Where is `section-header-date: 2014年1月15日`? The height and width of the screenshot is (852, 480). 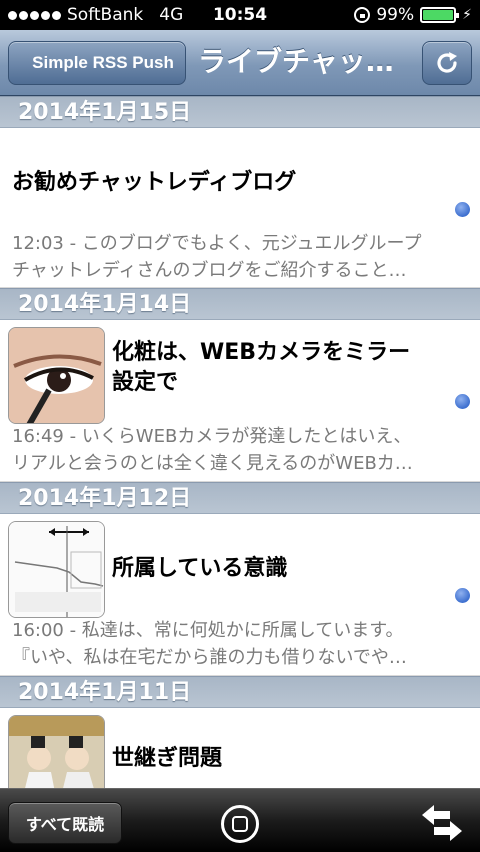 section-header-date: 2014年1月15日 is located at coordinates (240, 112).